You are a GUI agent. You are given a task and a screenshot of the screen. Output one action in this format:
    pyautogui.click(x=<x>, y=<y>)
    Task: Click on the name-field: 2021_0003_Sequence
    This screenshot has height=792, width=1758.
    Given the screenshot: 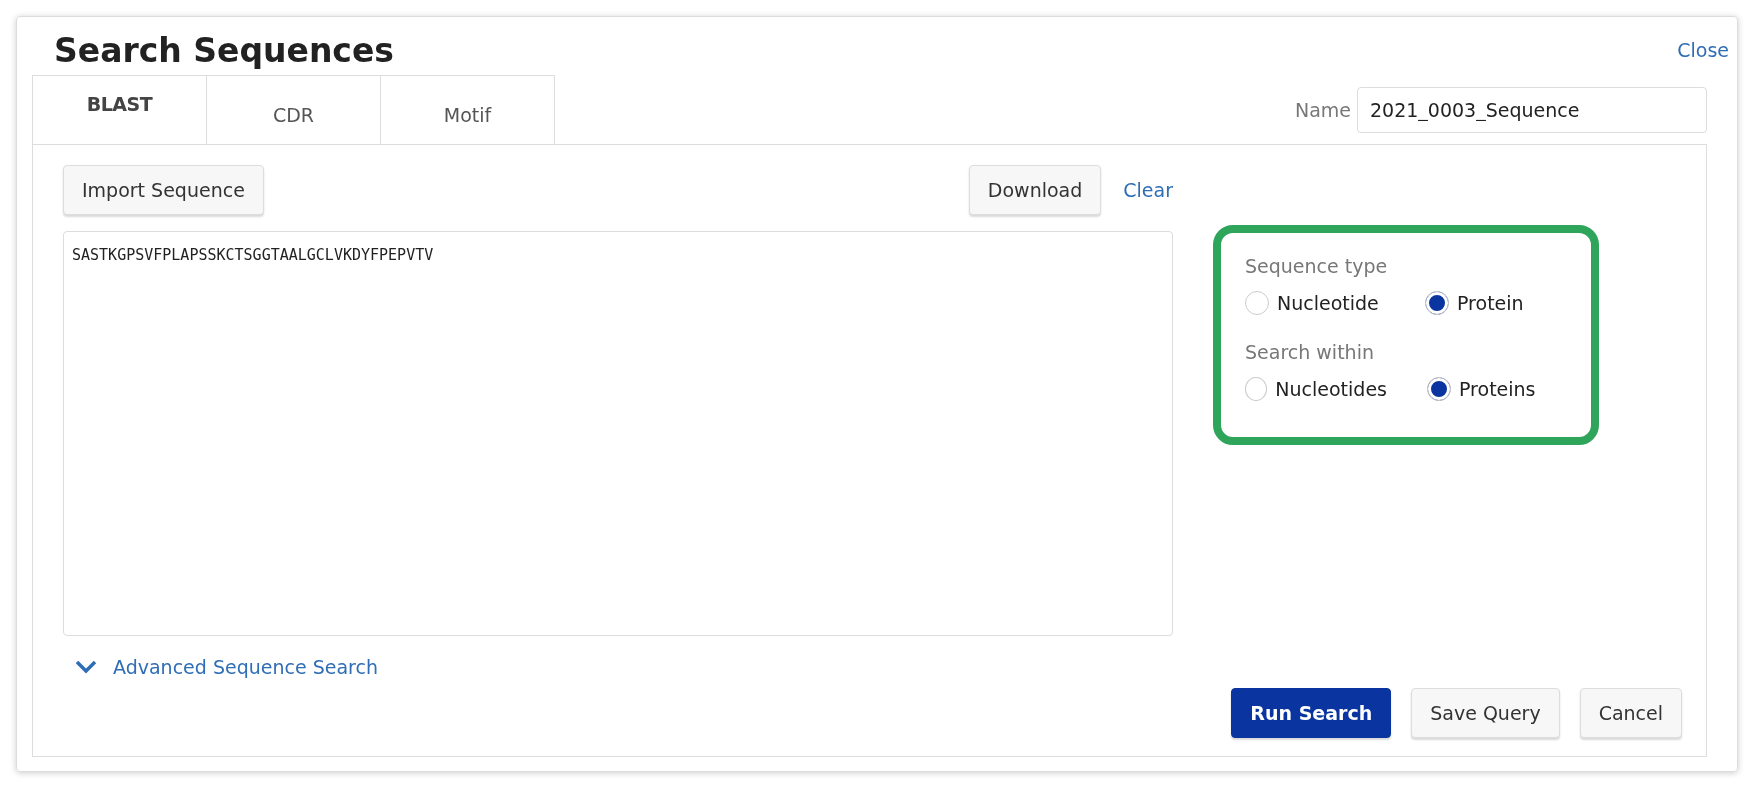 What is the action you would take?
    pyautogui.click(x=1532, y=110)
    